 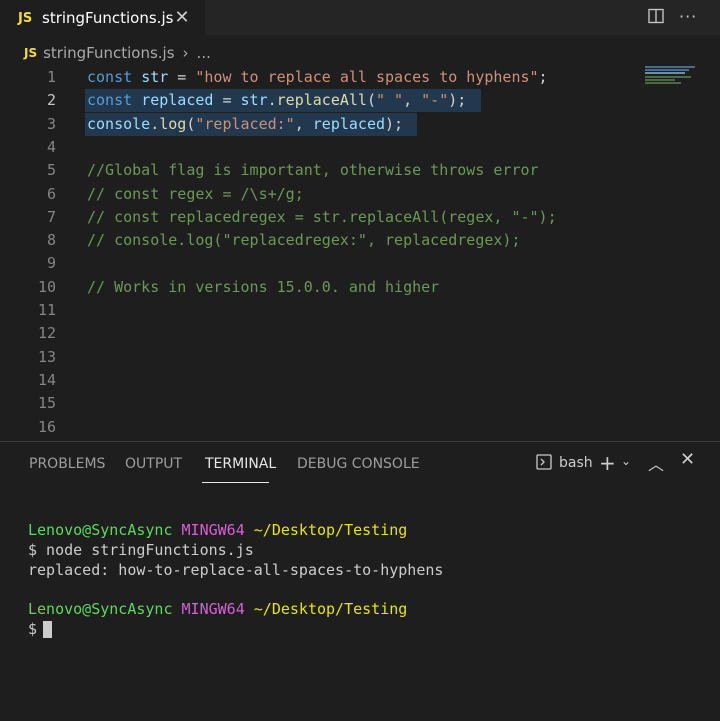 I want to click on line-number: 5, so click(x=51, y=170).